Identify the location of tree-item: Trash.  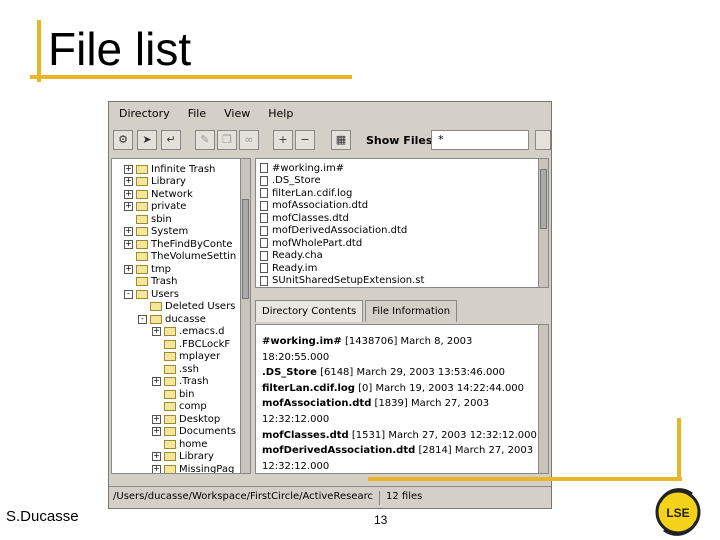
(150, 282).